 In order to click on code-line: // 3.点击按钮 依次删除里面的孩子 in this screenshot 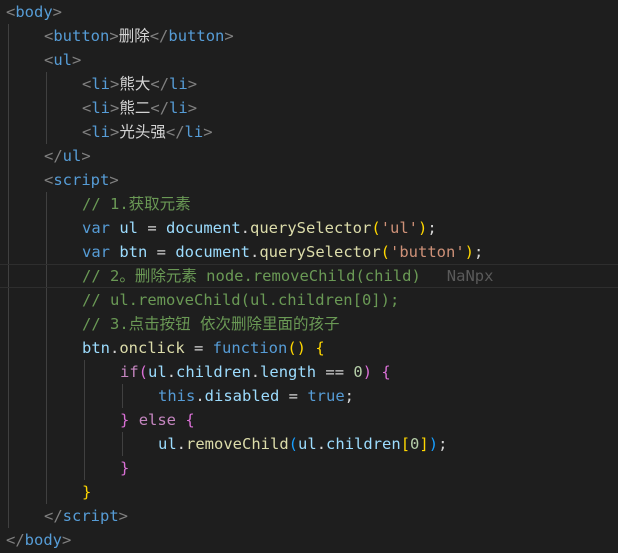, I will do `click(309, 324)`.